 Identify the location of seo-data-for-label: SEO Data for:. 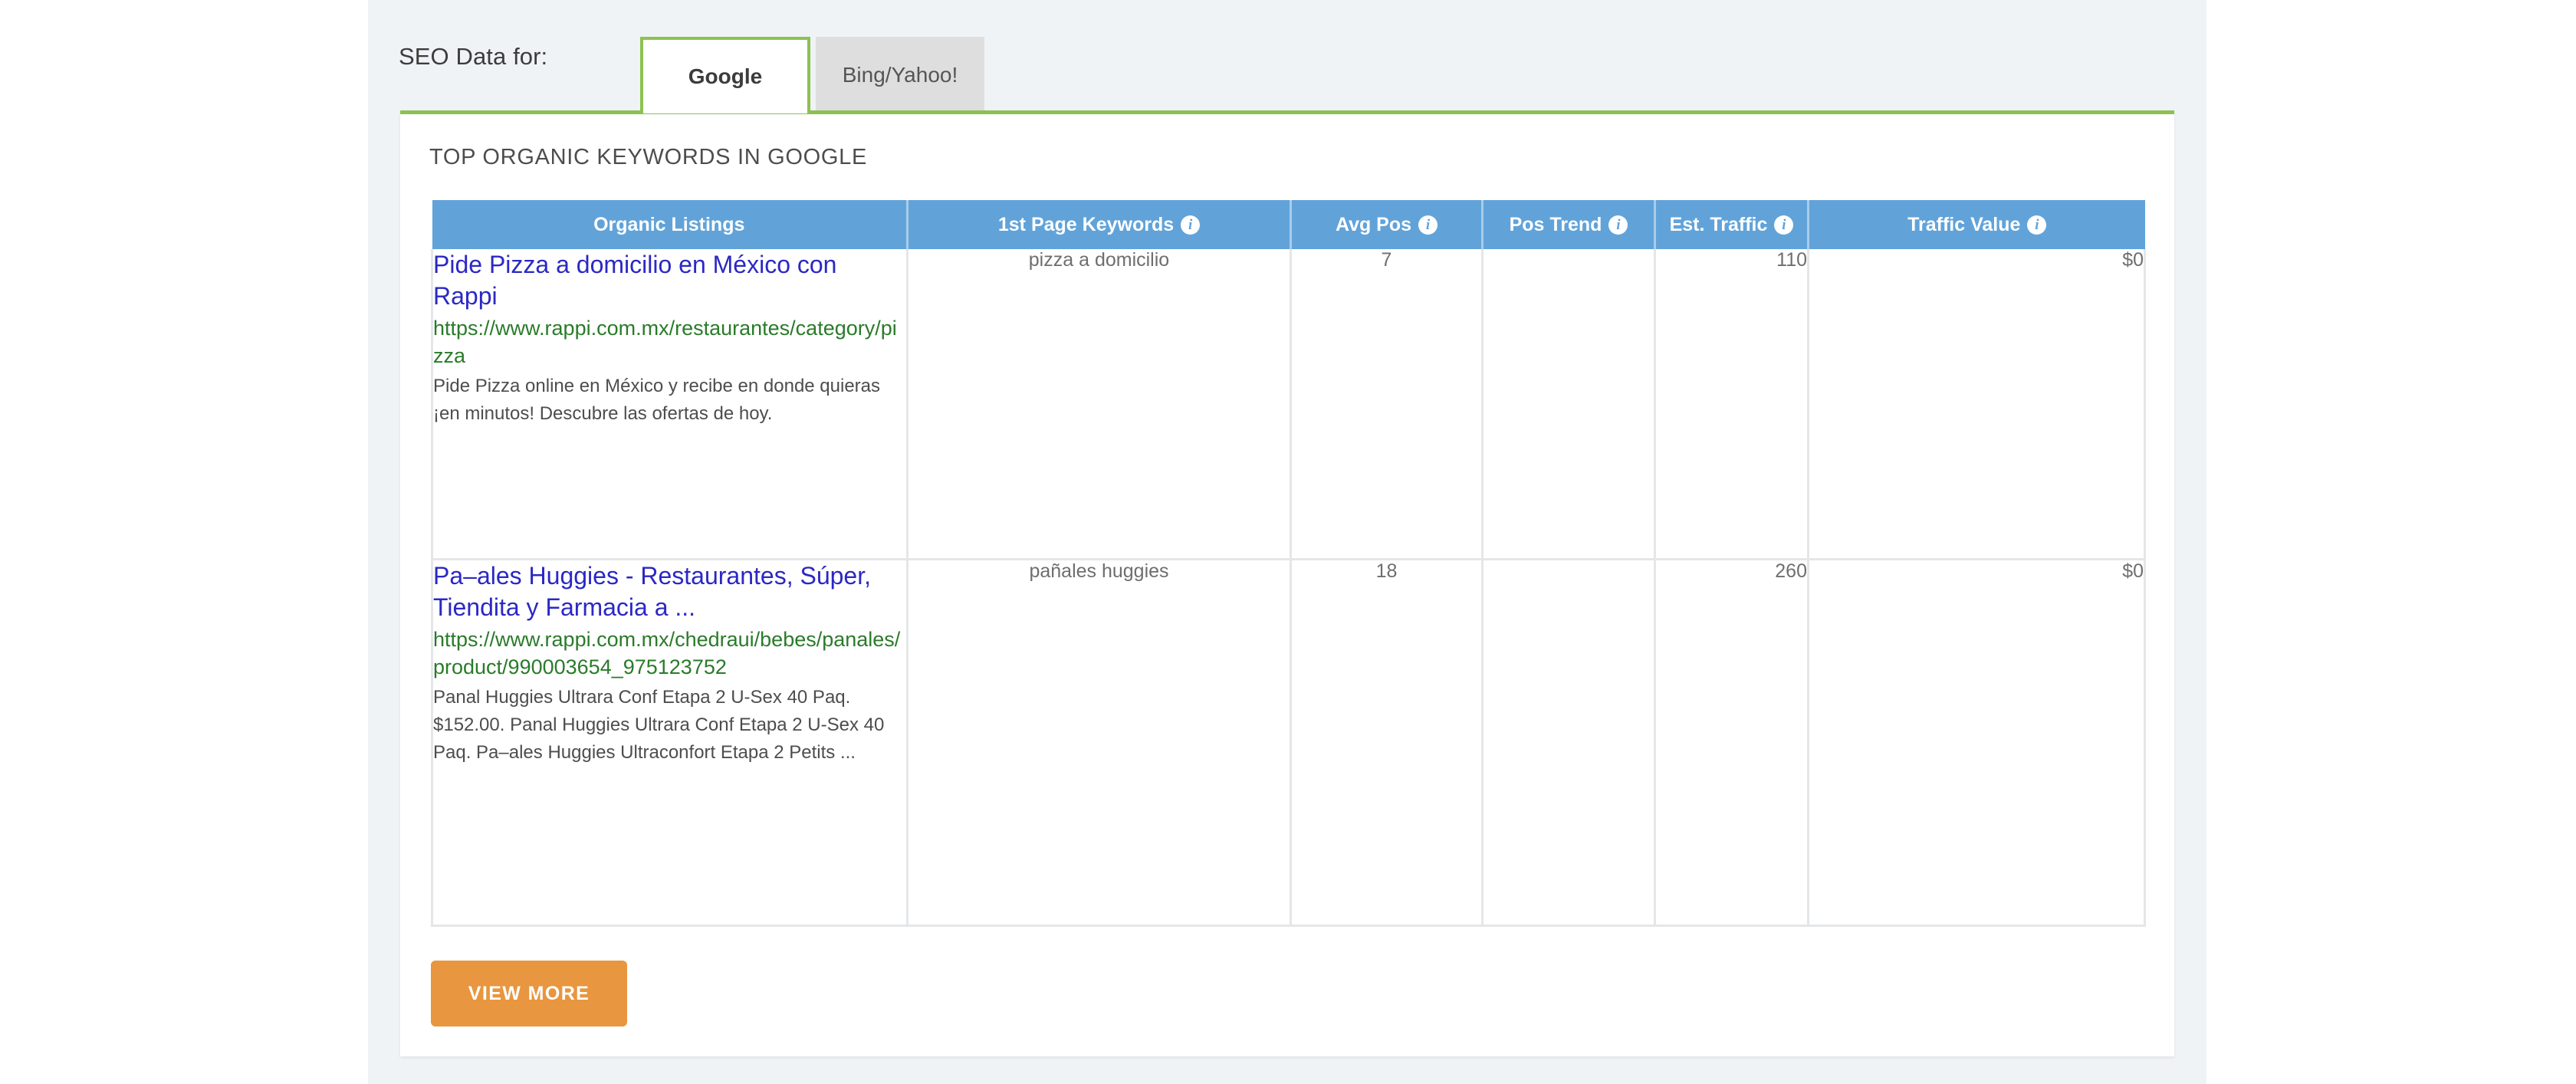
(473, 56).